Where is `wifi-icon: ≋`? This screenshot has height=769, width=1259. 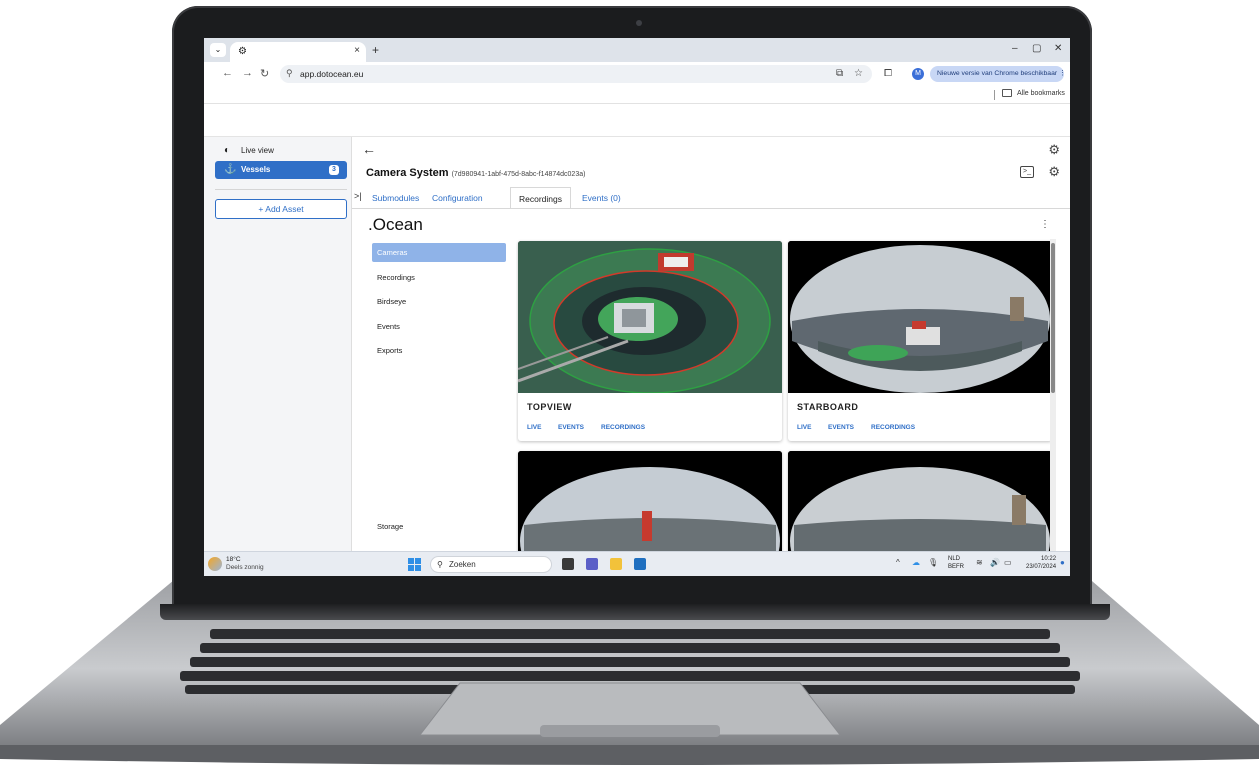 wifi-icon: ≋ is located at coordinates (979, 562).